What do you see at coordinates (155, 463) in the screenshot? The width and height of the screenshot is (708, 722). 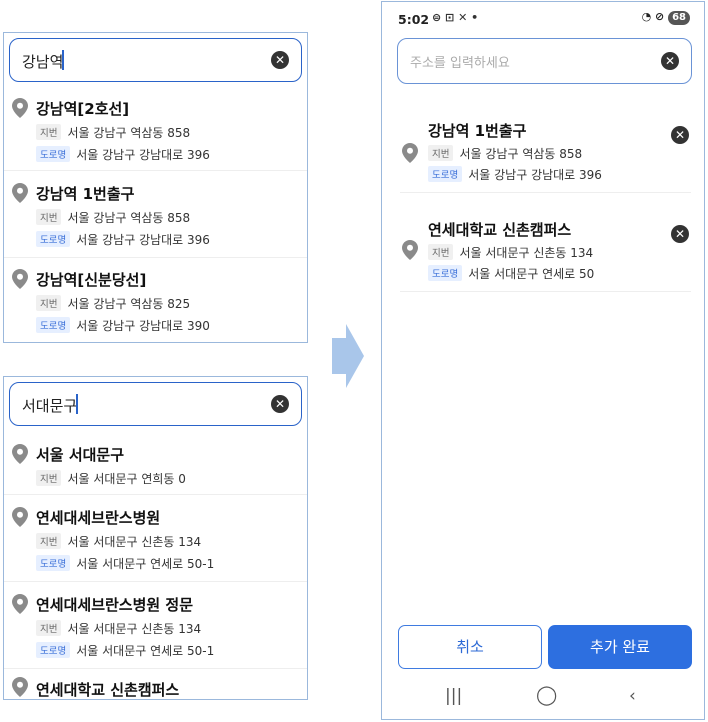 I see `list-item: 서울 서대문구 지번 서울 서대문구 연희동 0` at bounding box center [155, 463].